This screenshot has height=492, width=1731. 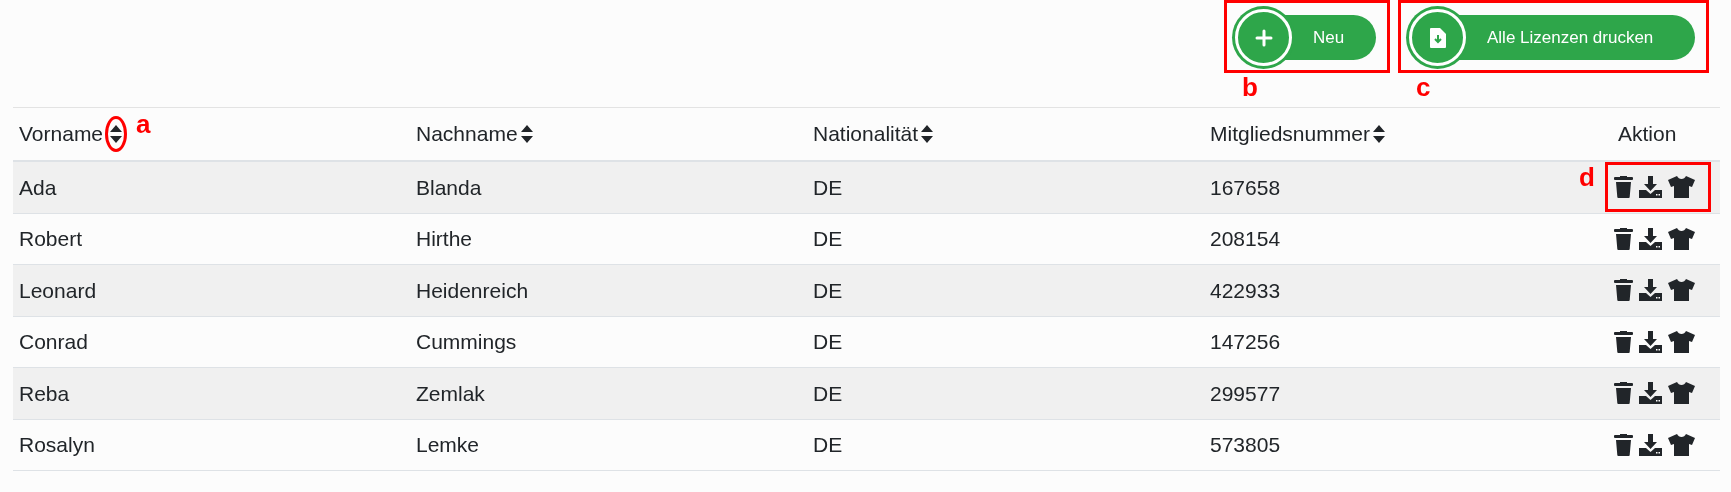 I want to click on column-header: Vorname, so click(x=61, y=134).